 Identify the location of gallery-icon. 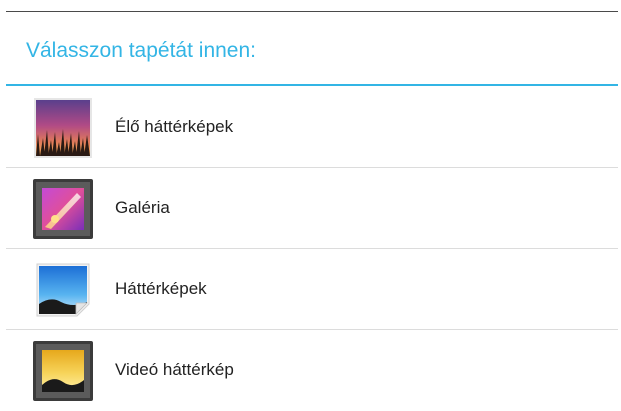
(63, 209).